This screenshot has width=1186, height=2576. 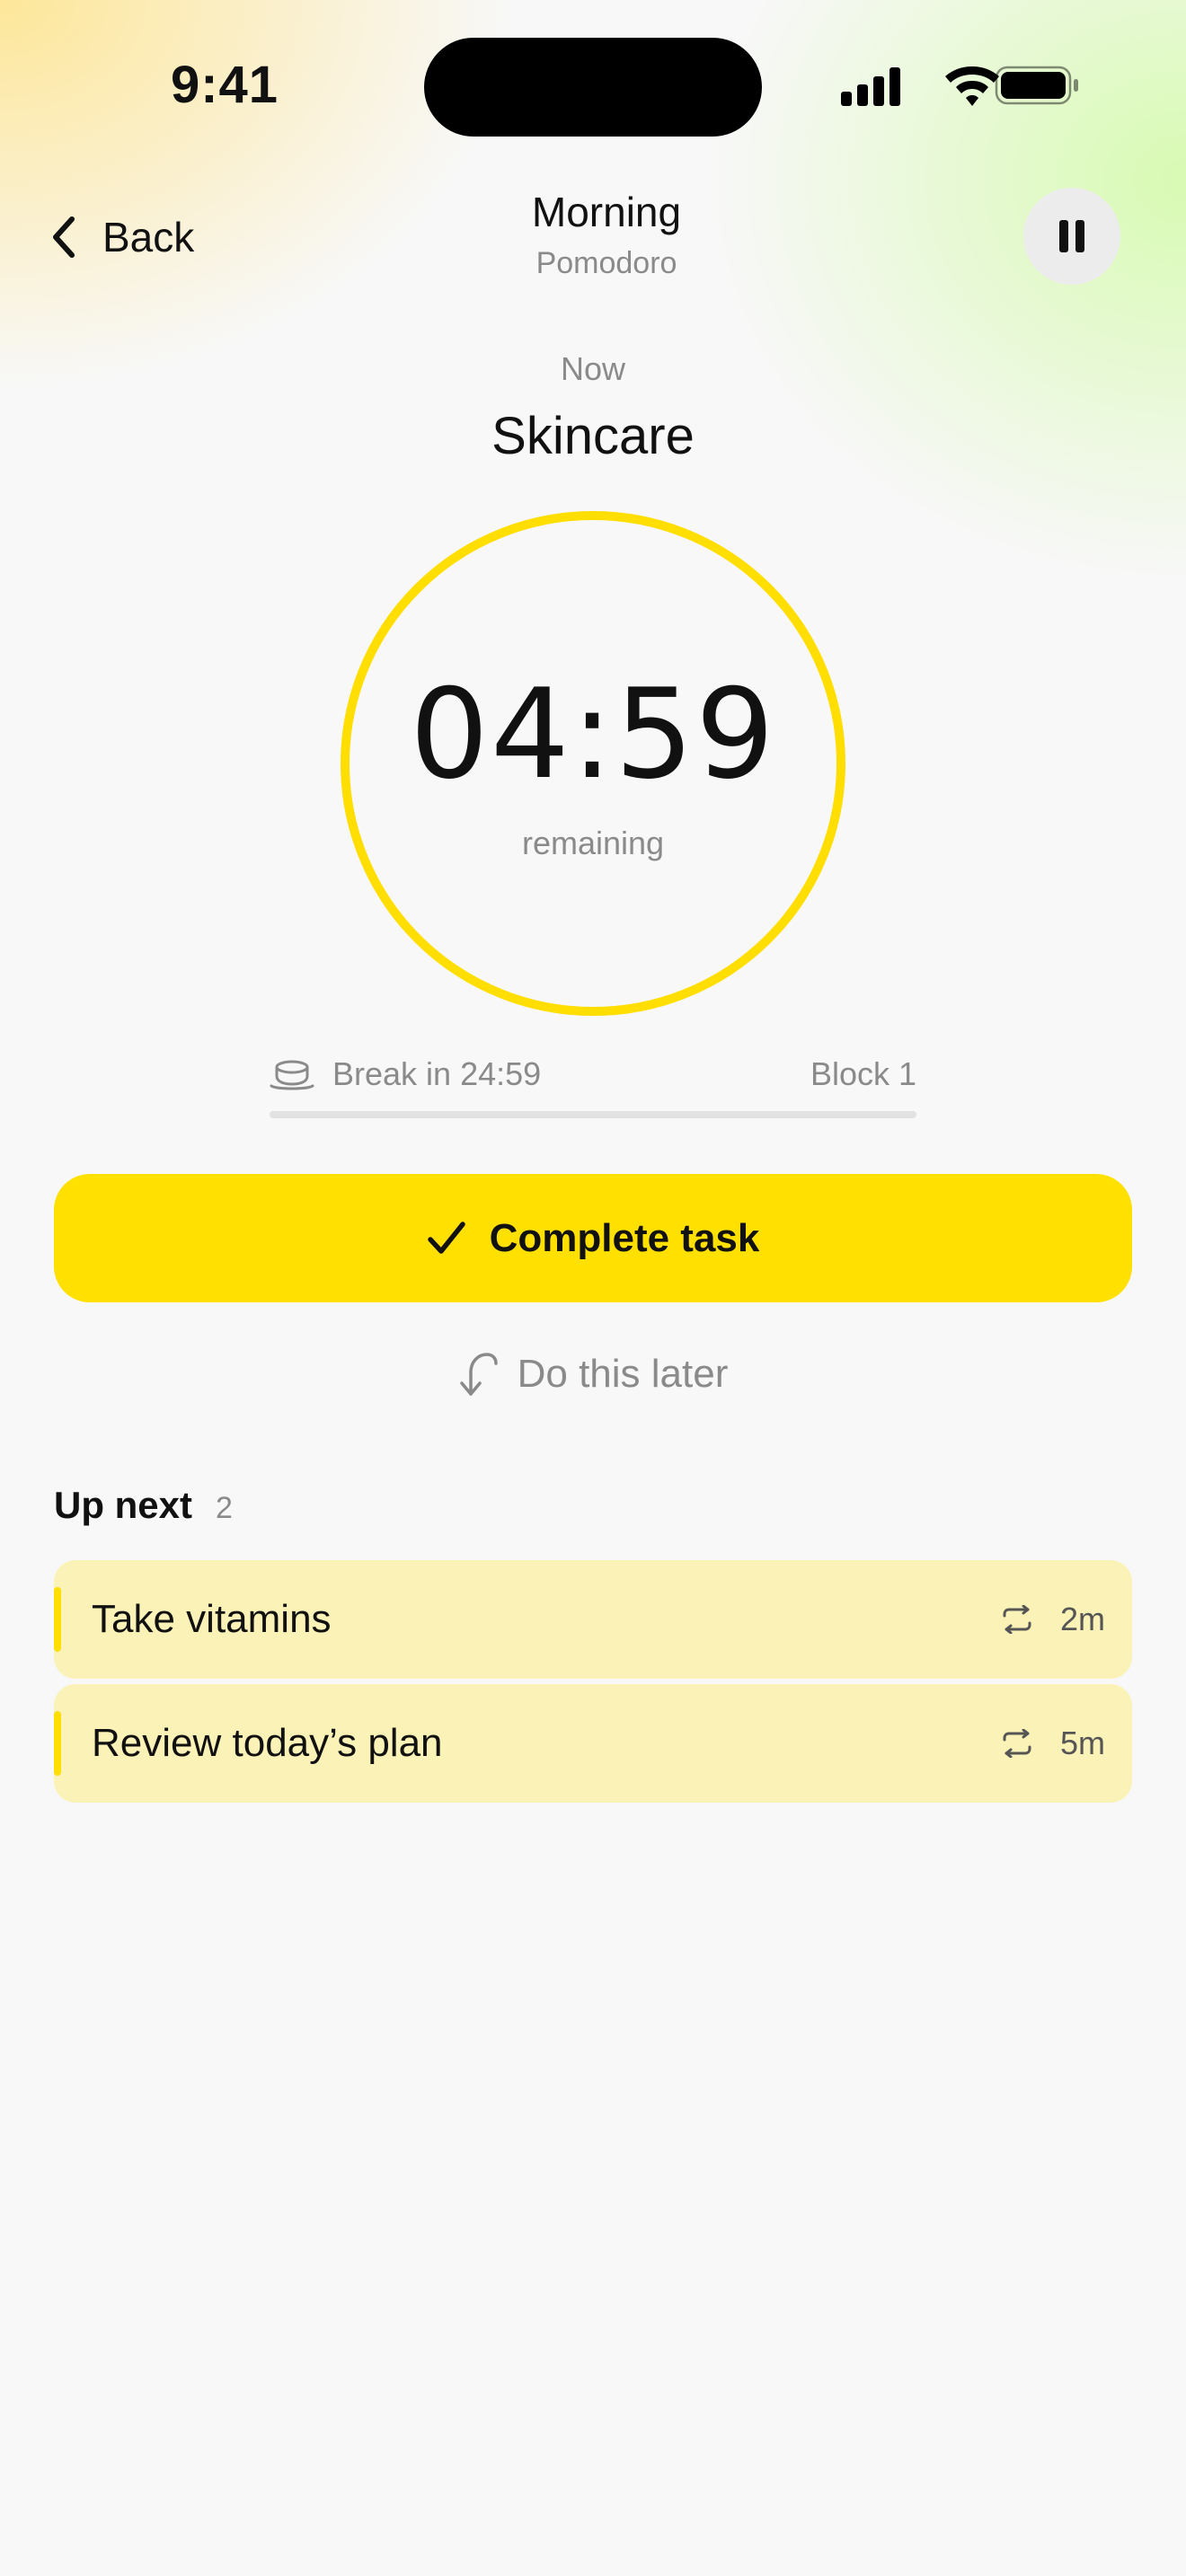 What do you see at coordinates (593, 1619) in the screenshot?
I see `up-next-item: Take vitamins 2m` at bounding box center [593, 1619].